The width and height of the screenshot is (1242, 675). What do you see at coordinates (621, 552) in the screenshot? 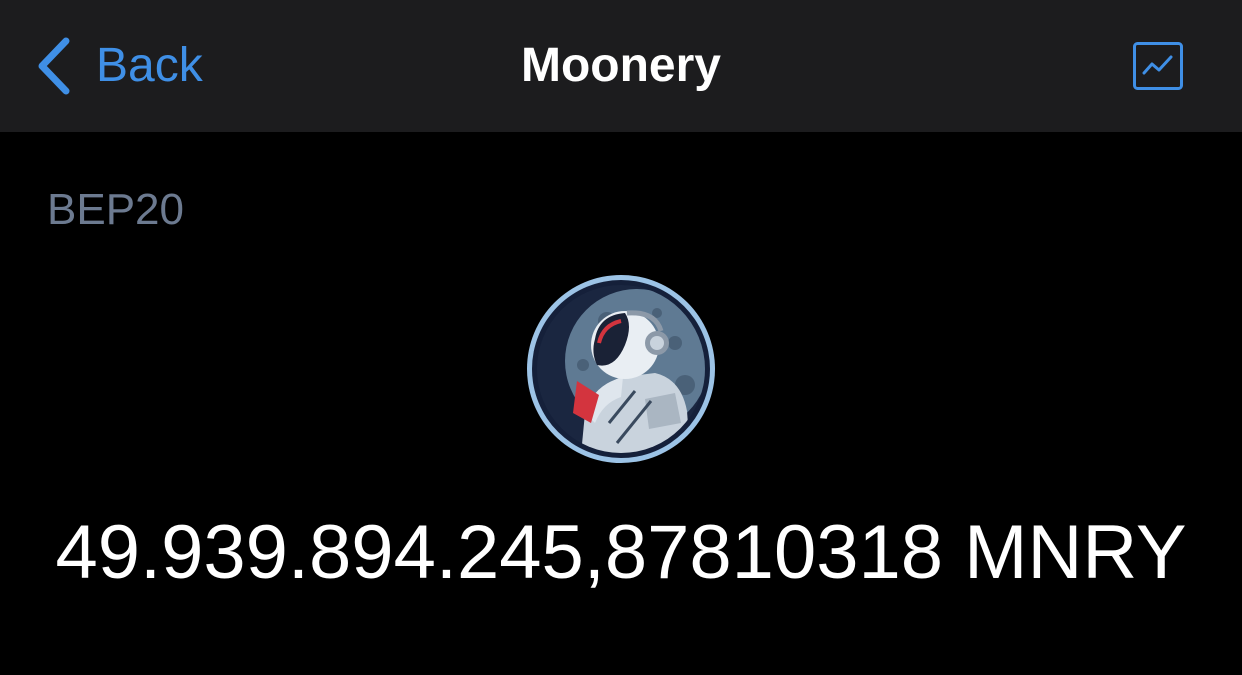
I see `token-balance: 49.939.894.245,87810318 MNRY` at bounding box center [621, 552].